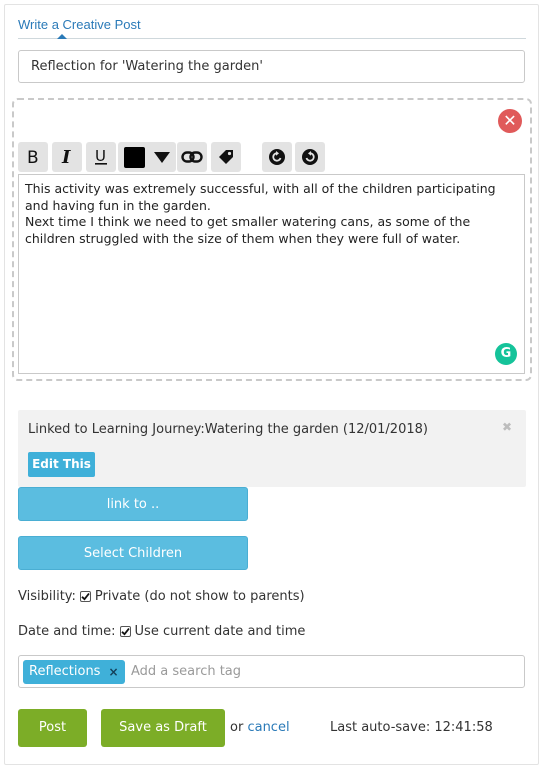 Image resolution: width=544 pixels, height=768 pixels. I want to click on datetime-row: Date and time: Use current date and time, so click(161, 631).